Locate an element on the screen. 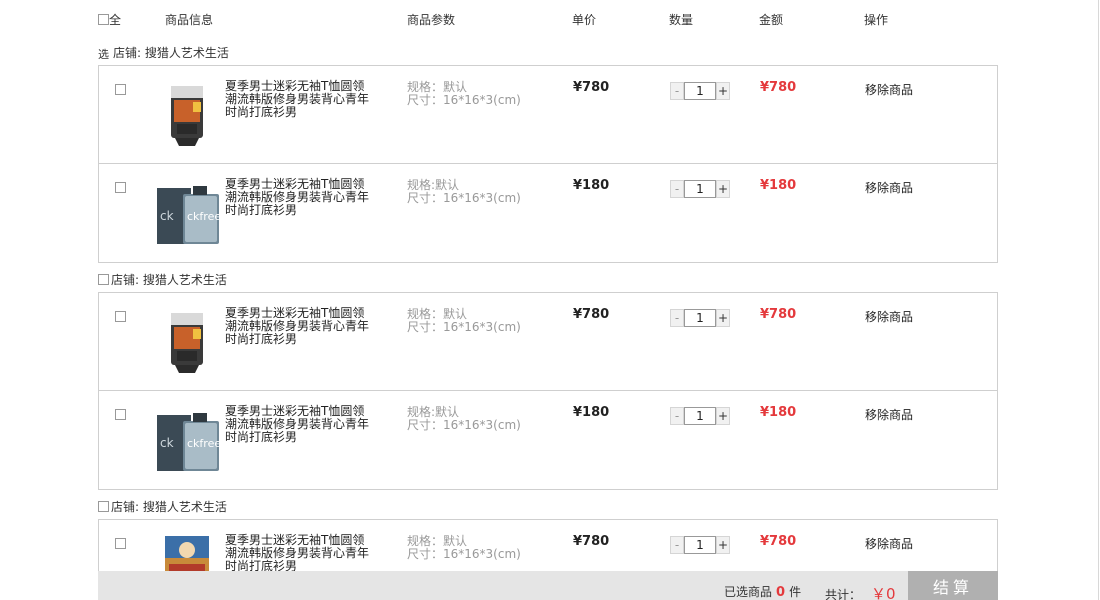  col-info-header: 商品信息 is located at coordinates (189, 20).